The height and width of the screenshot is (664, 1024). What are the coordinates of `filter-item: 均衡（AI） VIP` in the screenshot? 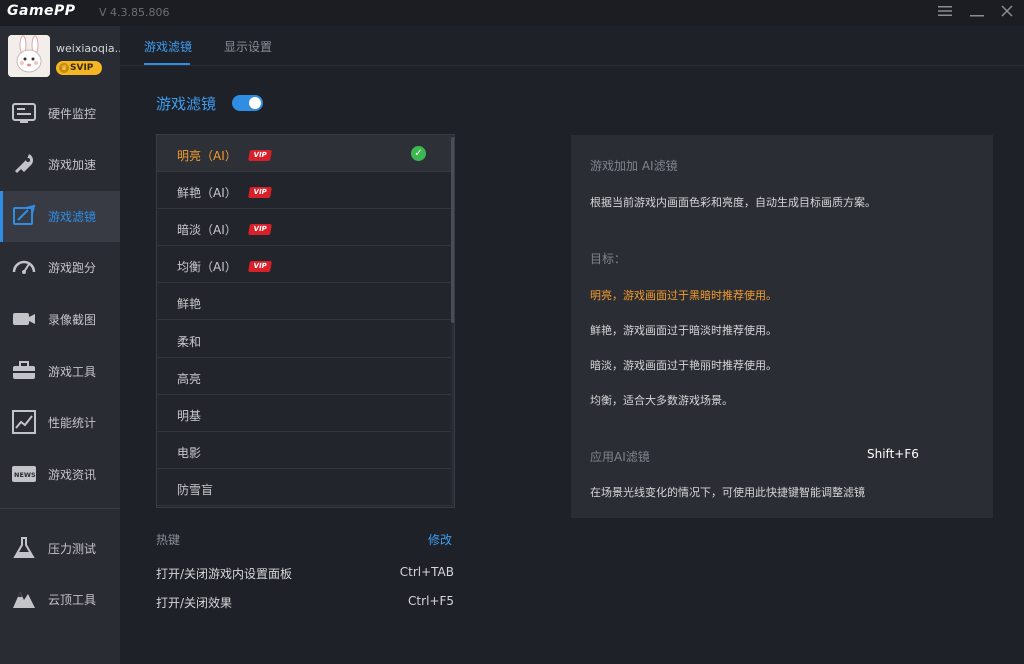 It's located at (304, 264).